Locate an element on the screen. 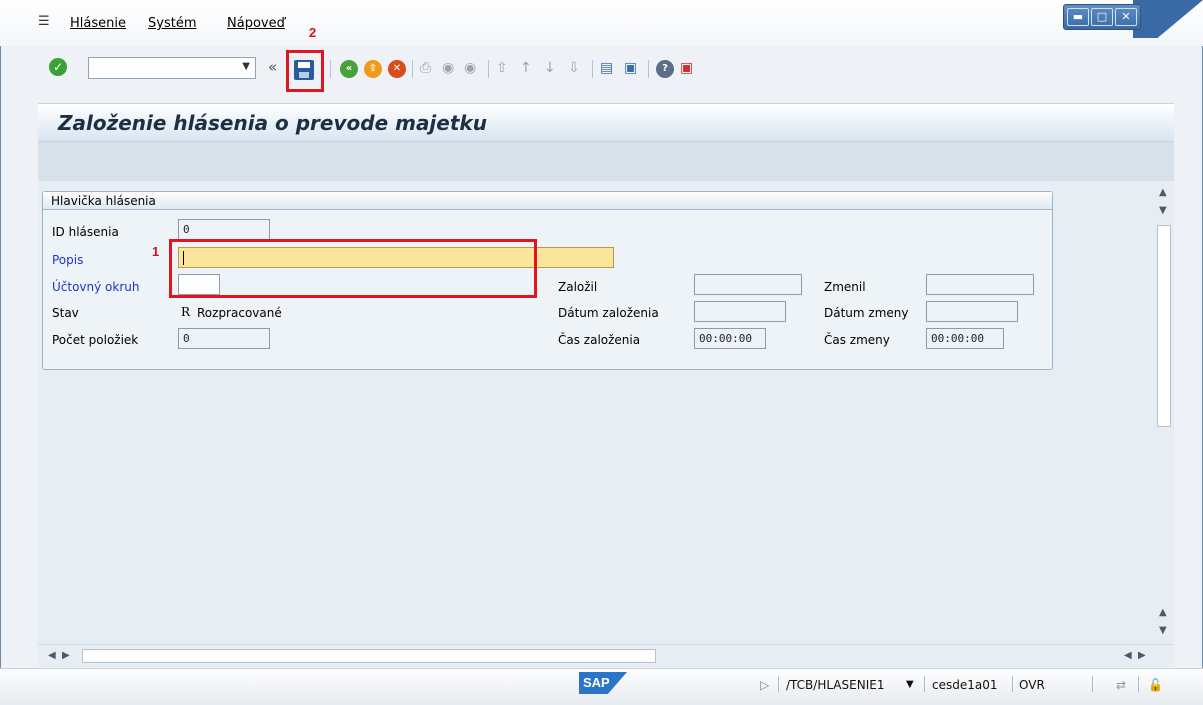  field-cas-zalozenia: 00:00:00 is located at coordinates (730, 338).